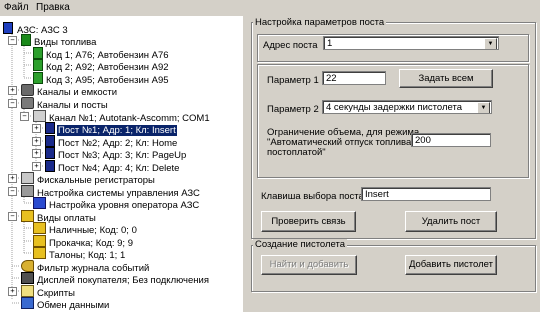 The image size is (540, 312). I want to click on tree-post-4: Пост №4; Адр: 4; Кл: Delete, so click(112, 167).